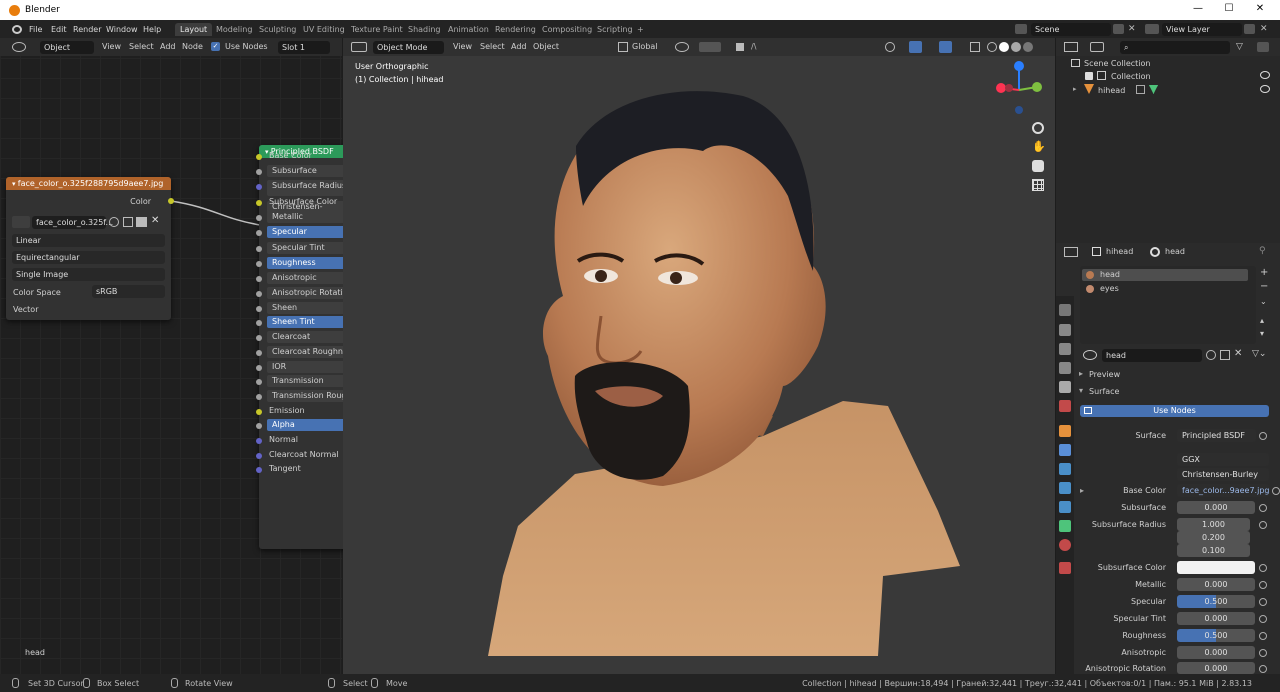 The height and width of the screenshot is (692, 1280). Describe the element at coordinates (88, 240) in the screenshot. I see `interpolation-dropdown: Linear` at that location.